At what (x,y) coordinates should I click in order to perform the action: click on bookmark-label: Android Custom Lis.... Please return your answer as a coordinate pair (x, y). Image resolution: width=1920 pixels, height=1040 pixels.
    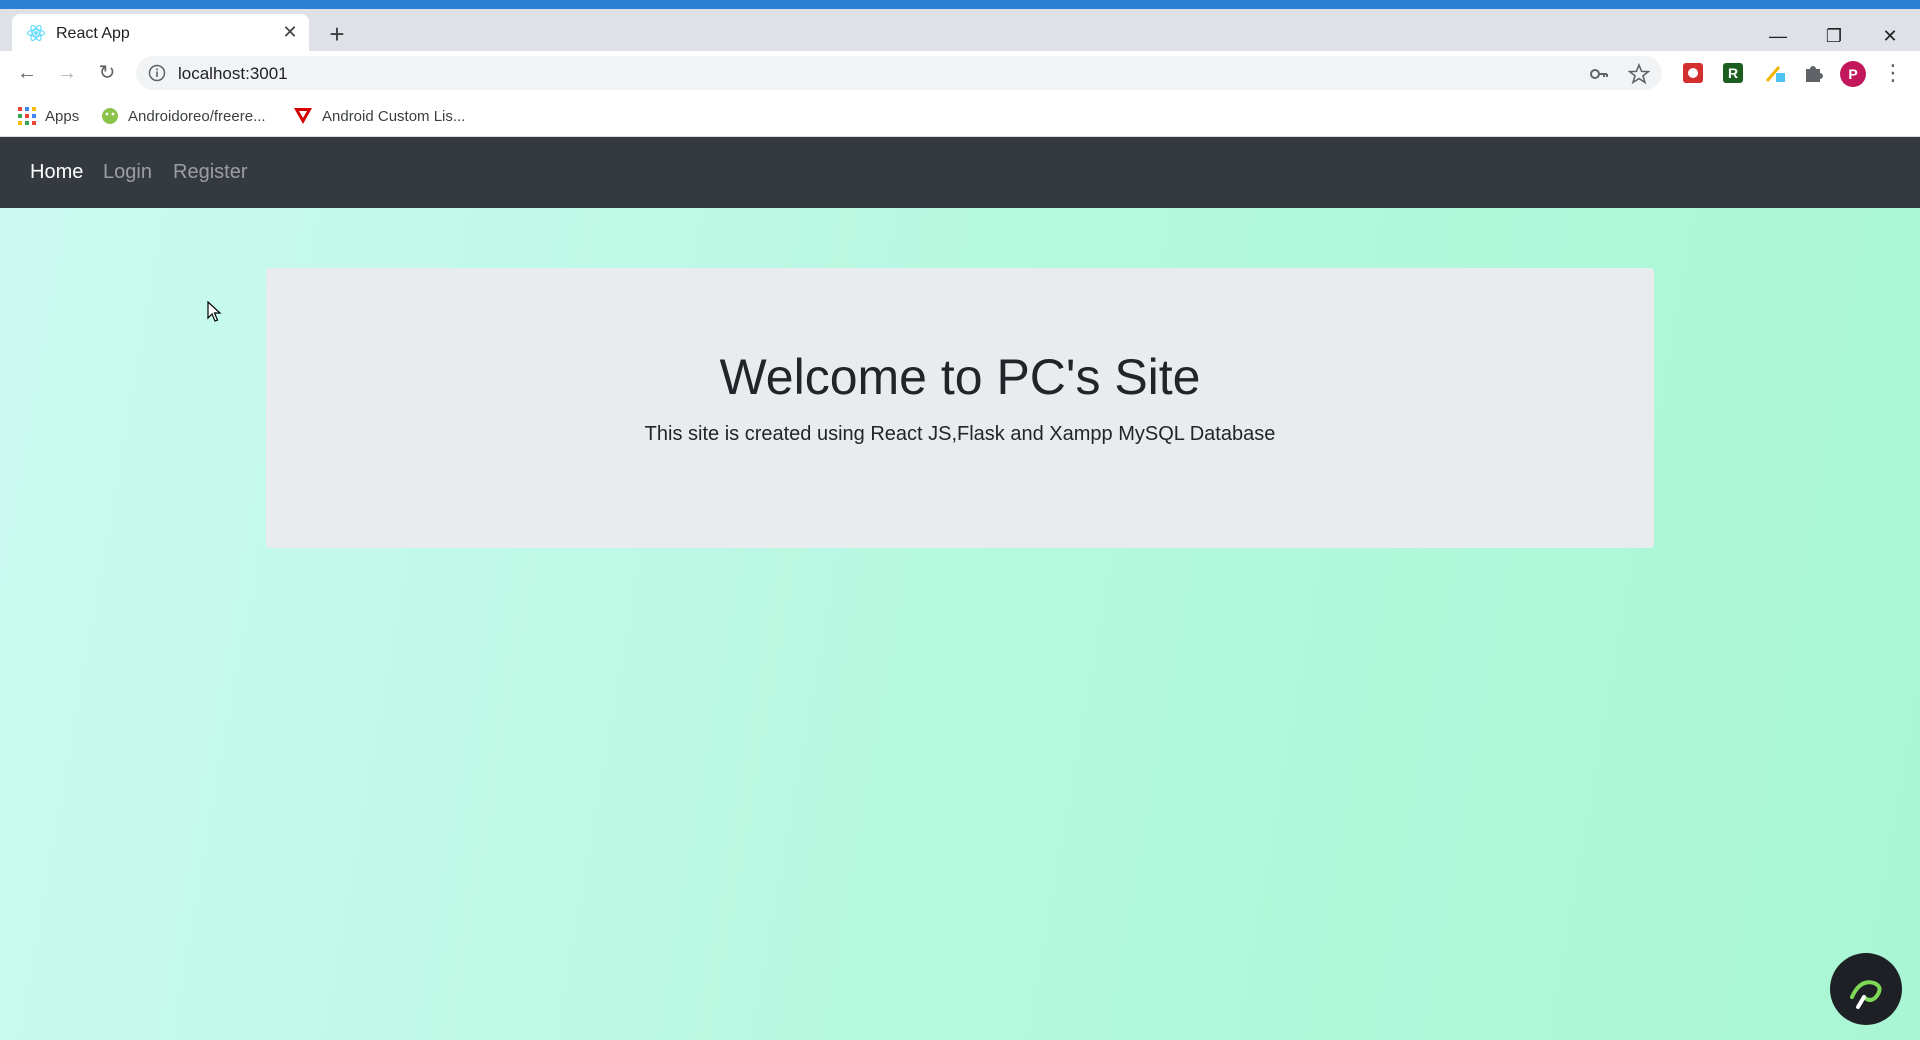
    Looking at the image, I should click on (394, 116).